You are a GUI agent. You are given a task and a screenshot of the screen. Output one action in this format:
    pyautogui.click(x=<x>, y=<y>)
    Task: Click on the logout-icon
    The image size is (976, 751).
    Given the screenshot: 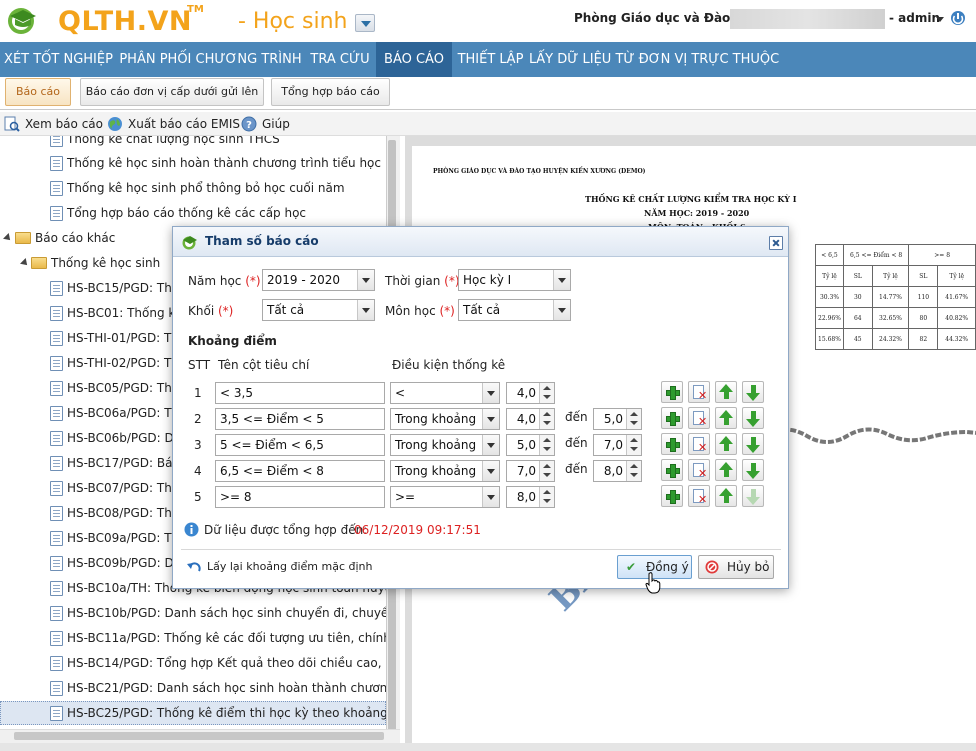 What is the action you would take?
    pyautogui.click(x=958, y=18)
    